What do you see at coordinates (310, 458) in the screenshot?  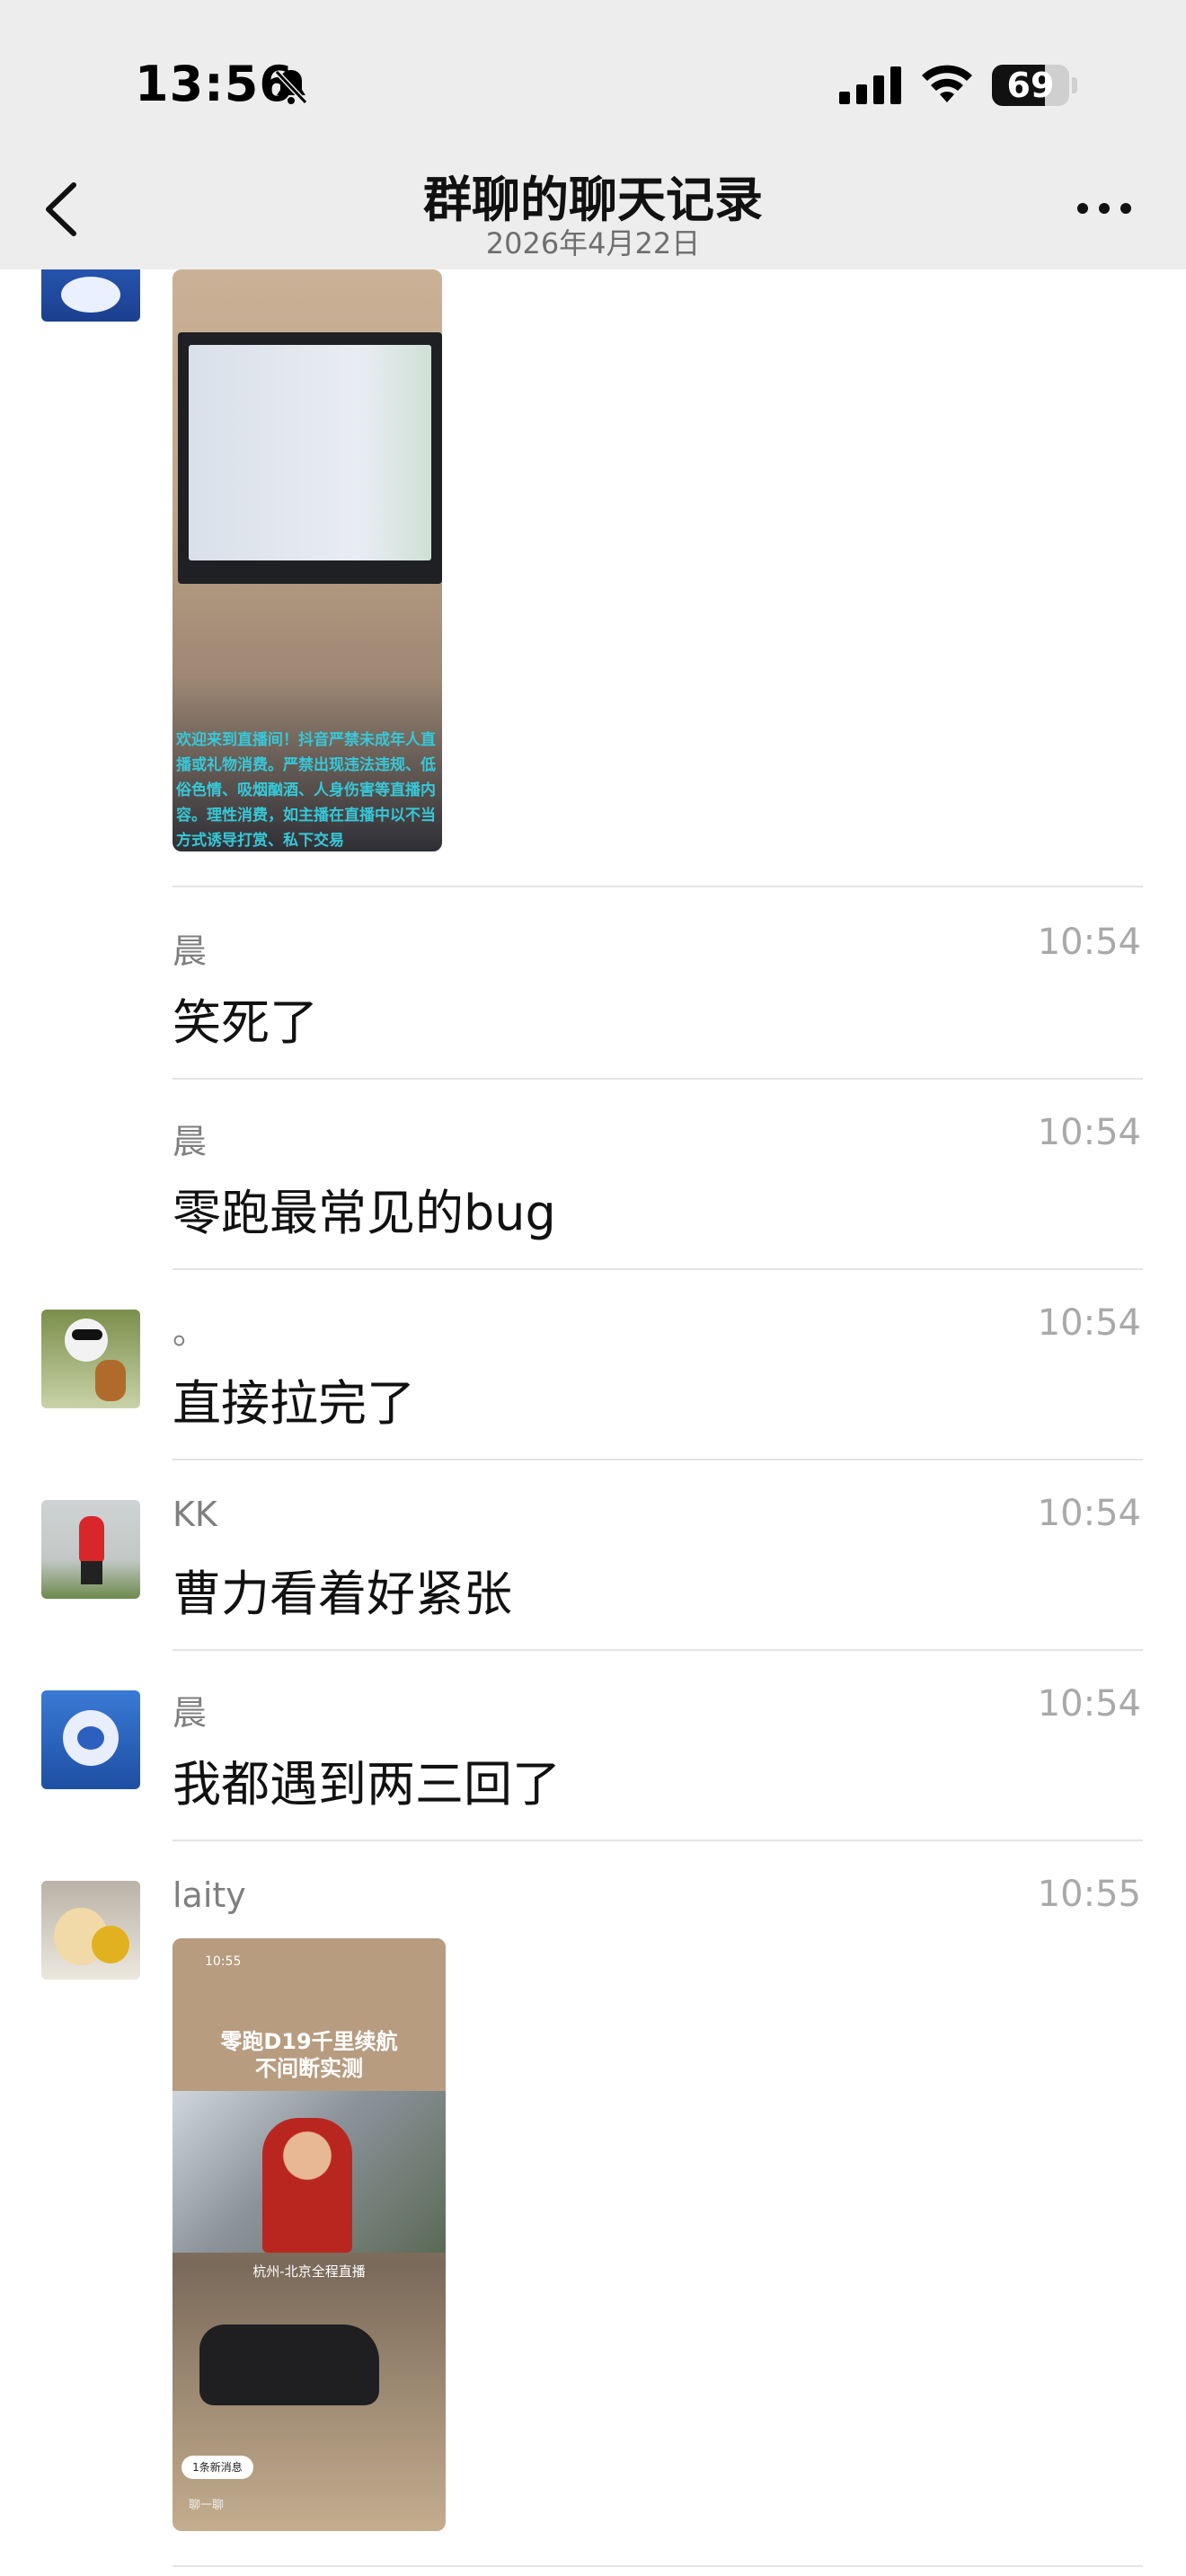 I see `car-screen` at bounding box center [310, 458].